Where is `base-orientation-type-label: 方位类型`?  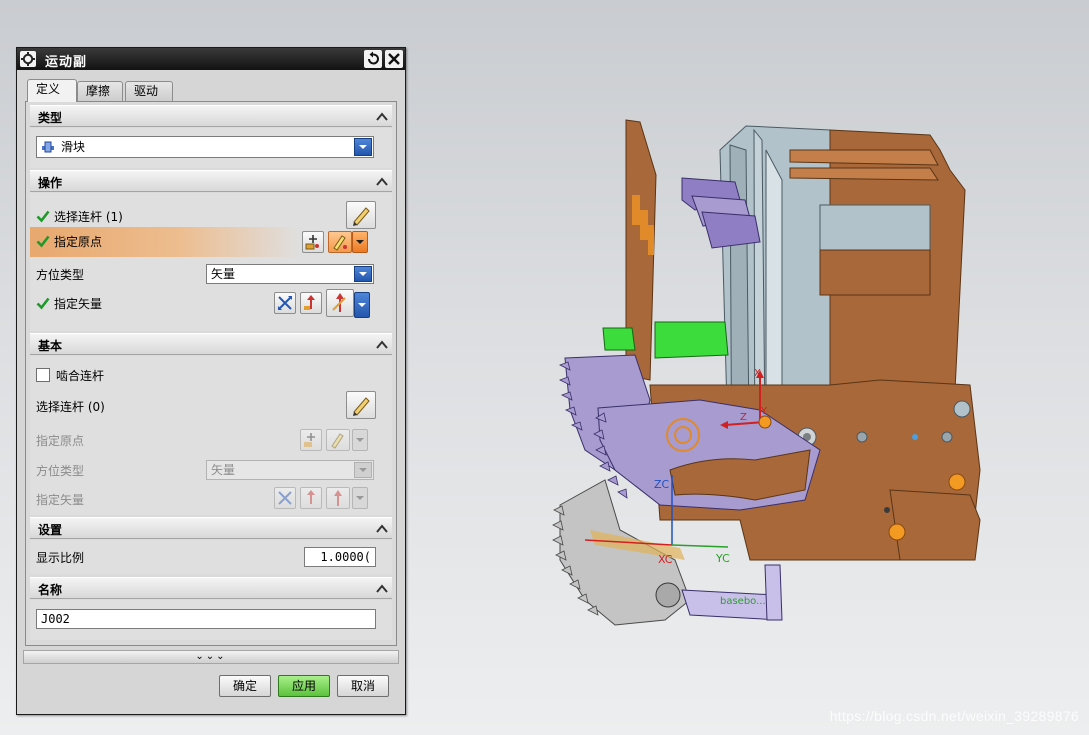 base-orientation-type-label: 方位类型 is located at coordinates (60, 471).